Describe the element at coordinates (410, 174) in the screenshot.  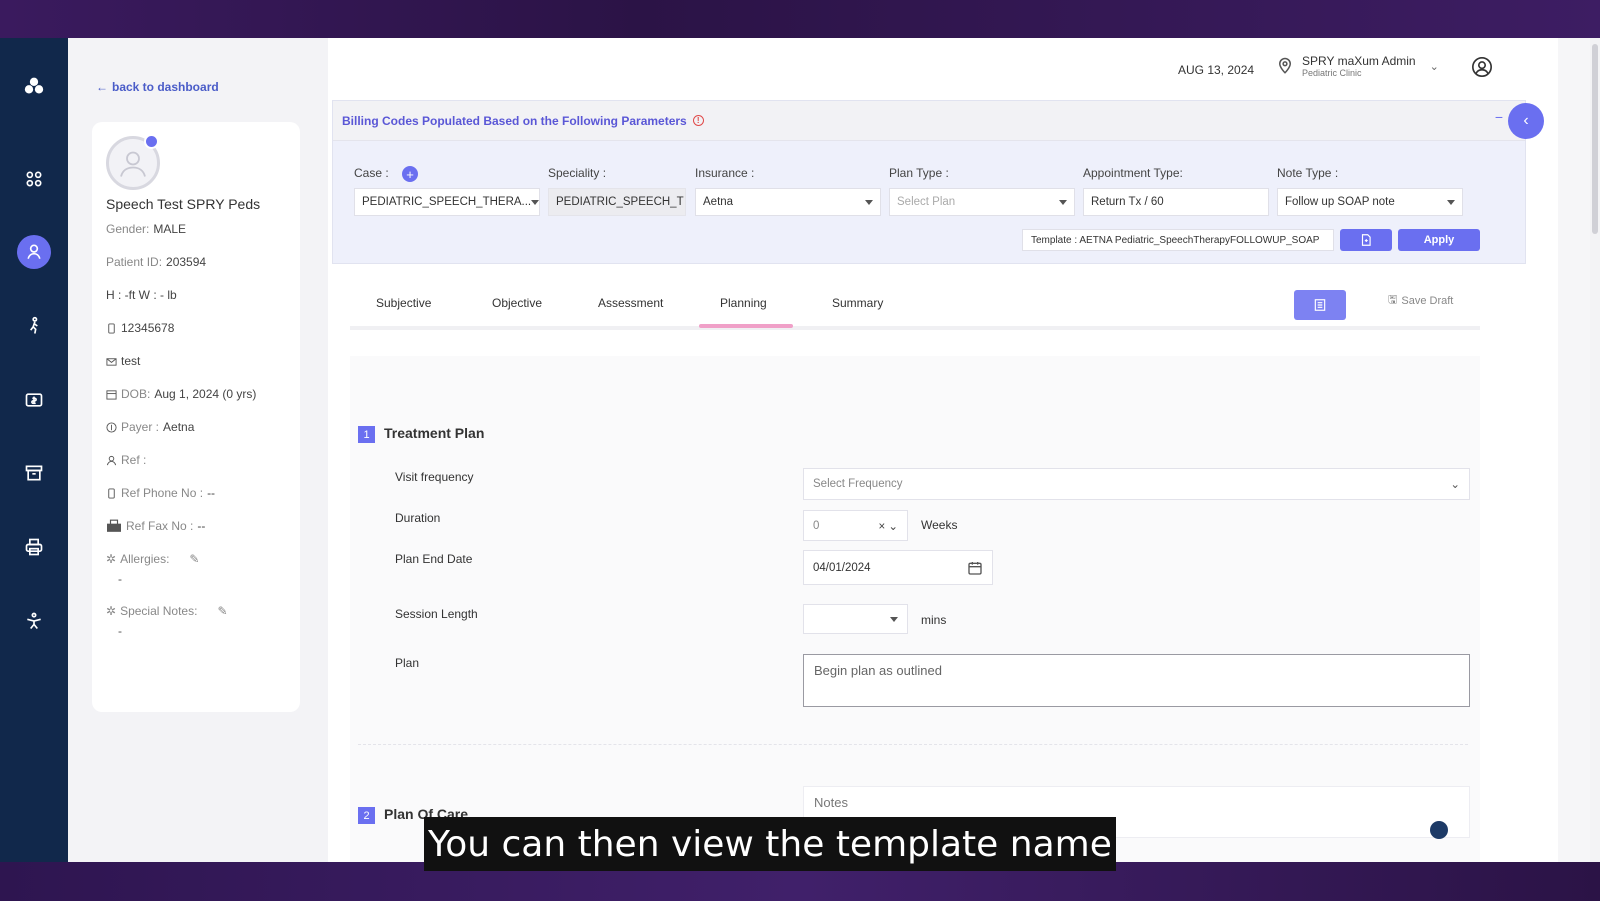
I see `add-case-icon: +` at that location.